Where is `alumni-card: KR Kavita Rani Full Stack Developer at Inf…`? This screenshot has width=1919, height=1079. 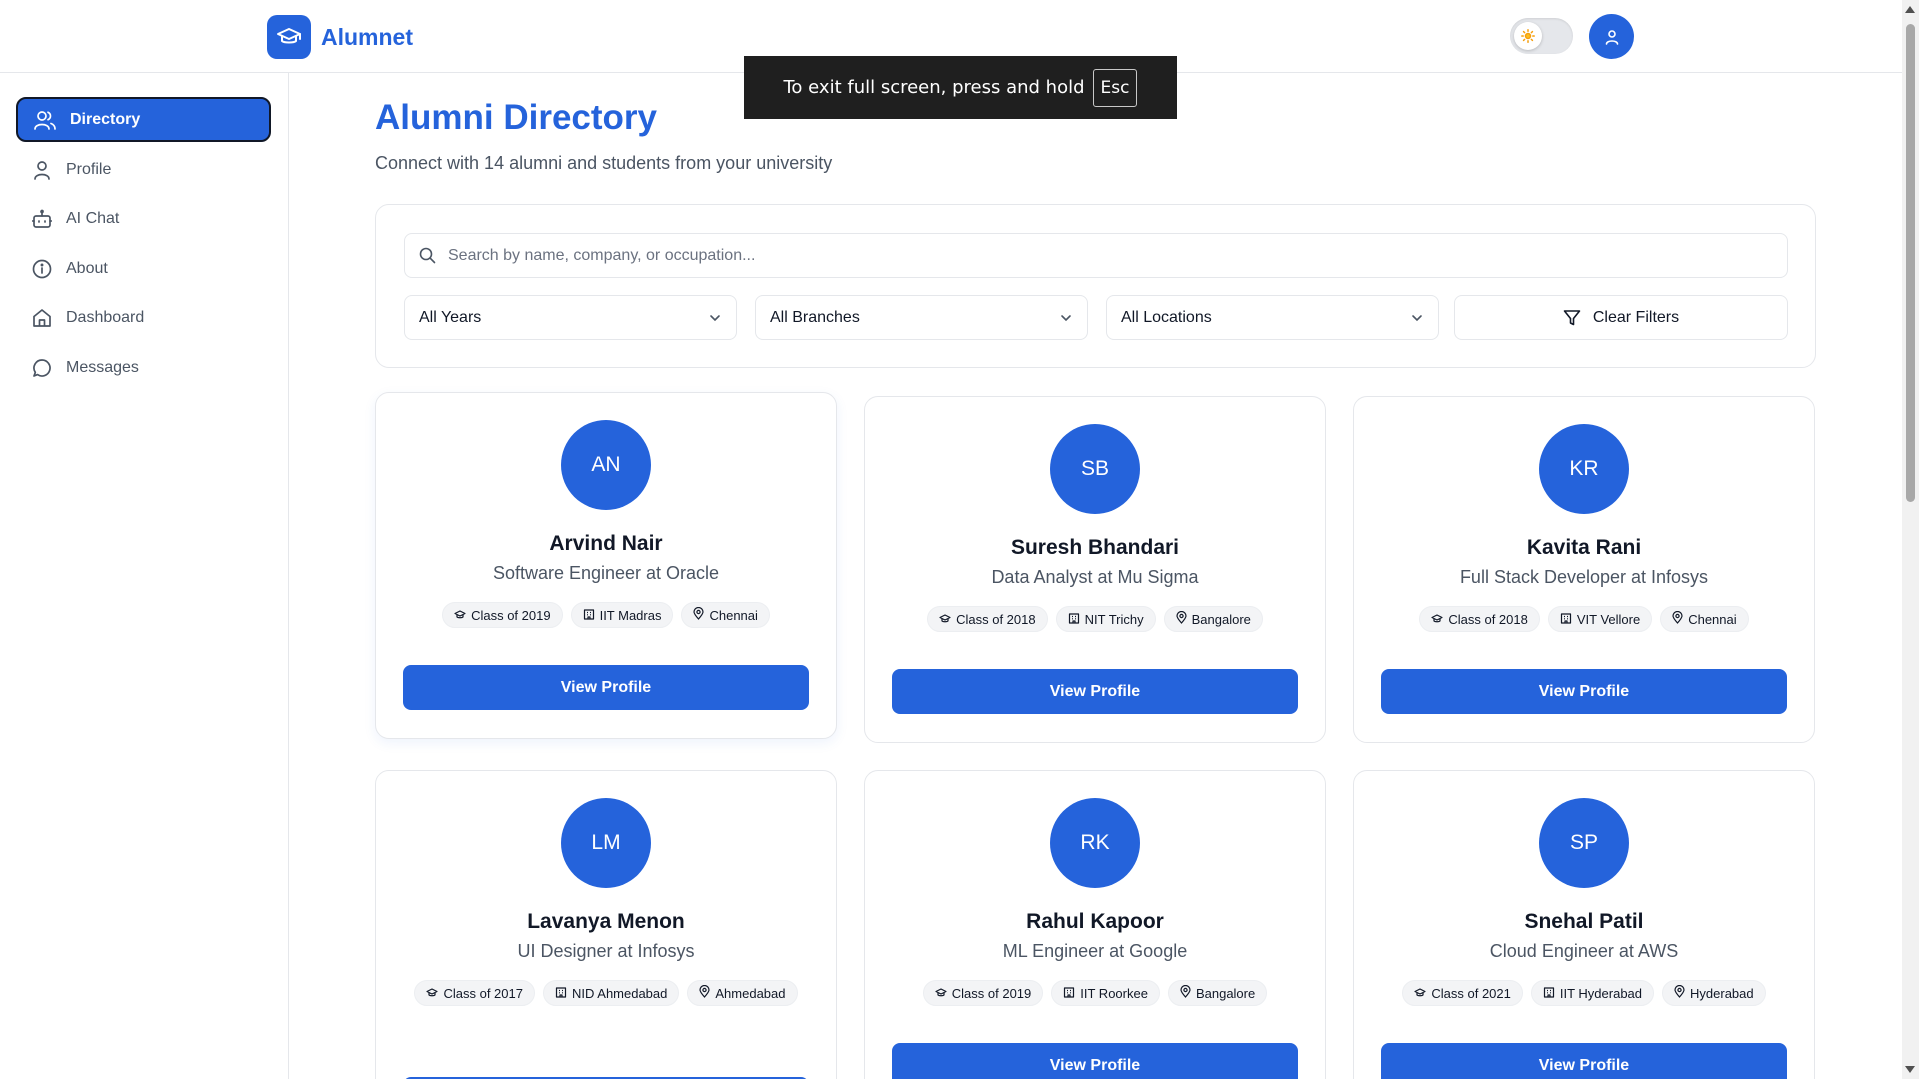
alumni-card: KR Kavita Rani Full Stack Developer at Inf… is located at coordinates (1584, 569).